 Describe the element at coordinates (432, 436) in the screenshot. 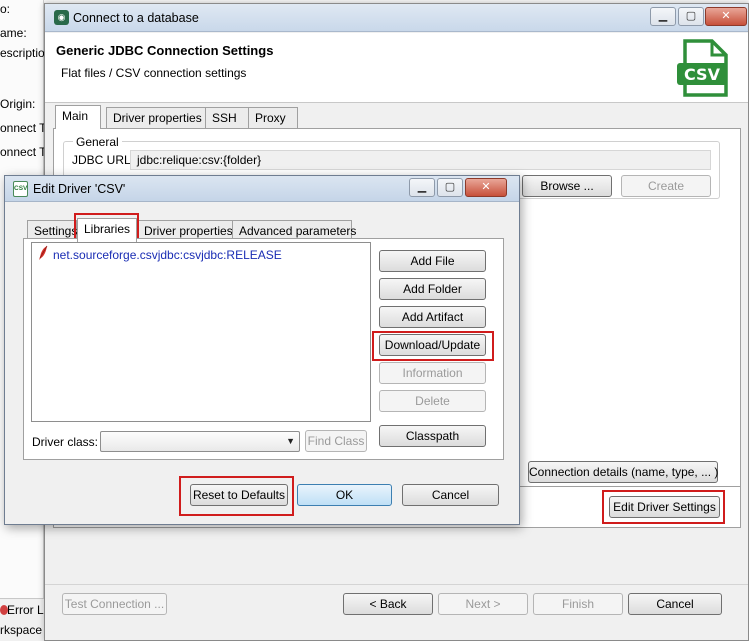

I see `classpath-button: Classpath` at that location.